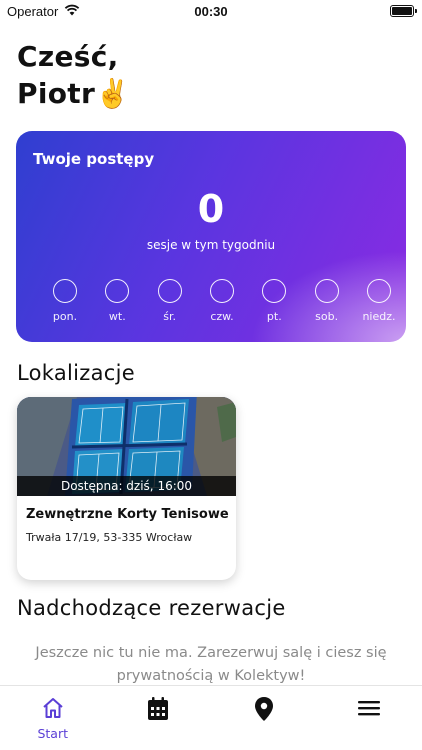 The width and height of the screenshot is (422, 750). Describe the element at coordinates (170, 316) in the screenshot. I see `day-label: śr.` at that location.